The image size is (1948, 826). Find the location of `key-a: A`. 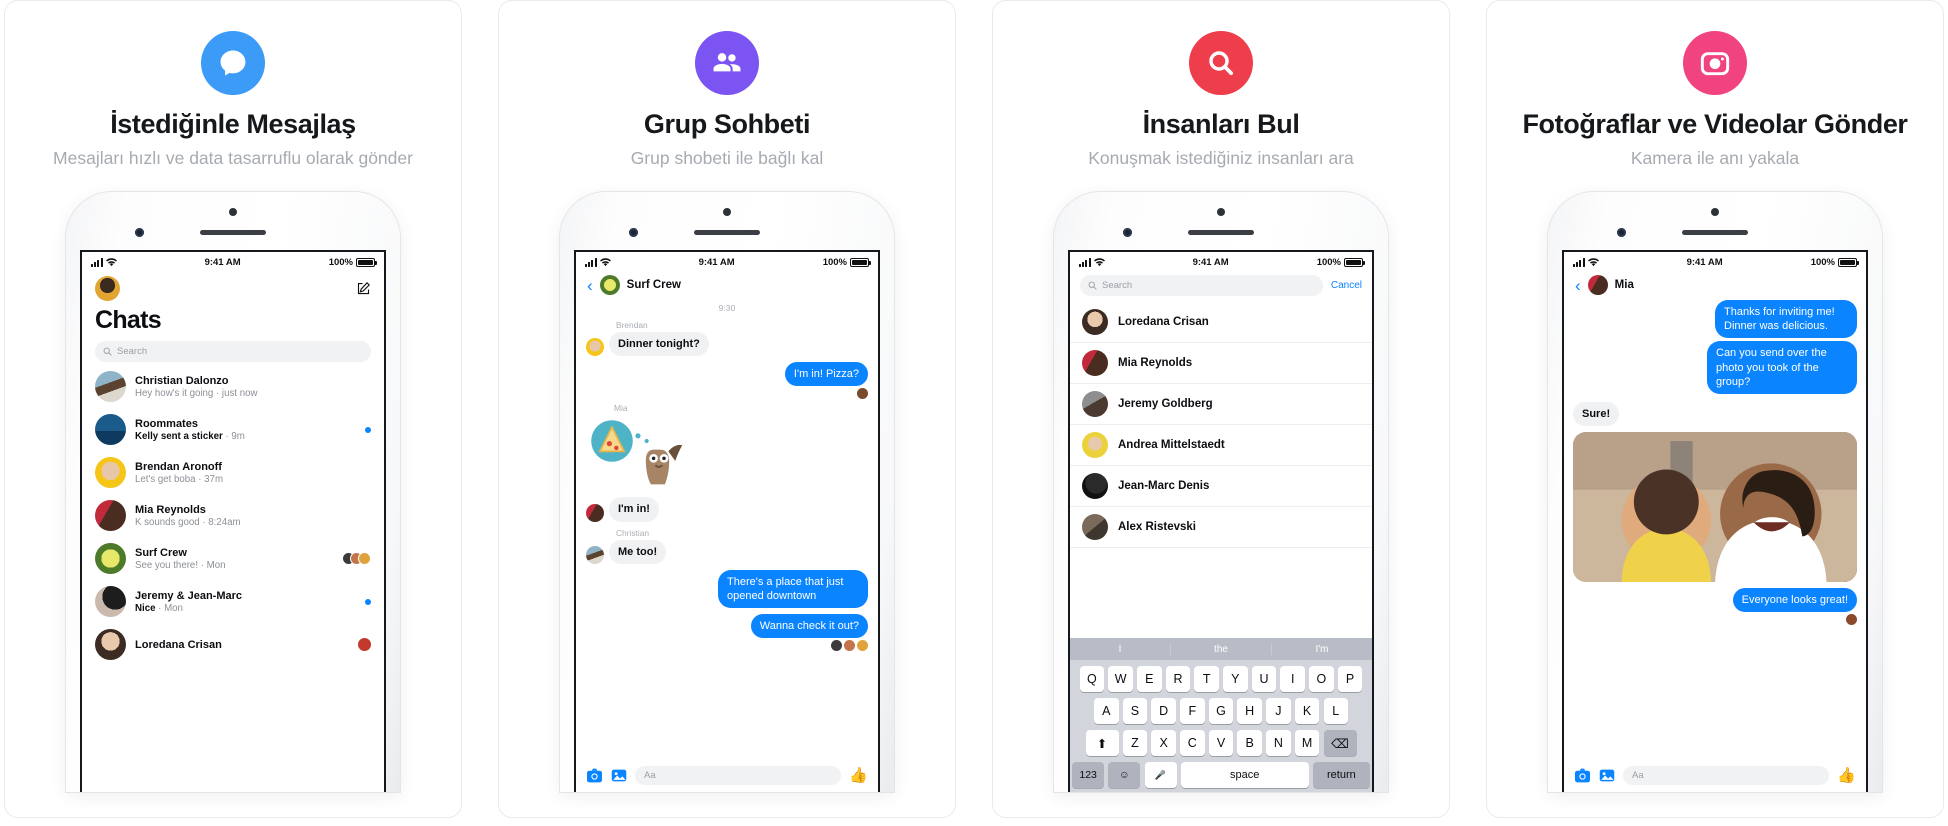

key-a: A is located at coordinates (1106, 711).